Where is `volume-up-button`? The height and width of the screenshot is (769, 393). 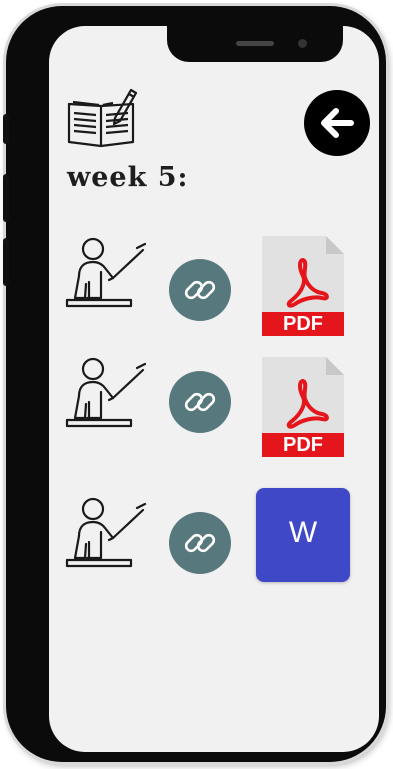 volume-up-button is located at coordinates (6, 198).